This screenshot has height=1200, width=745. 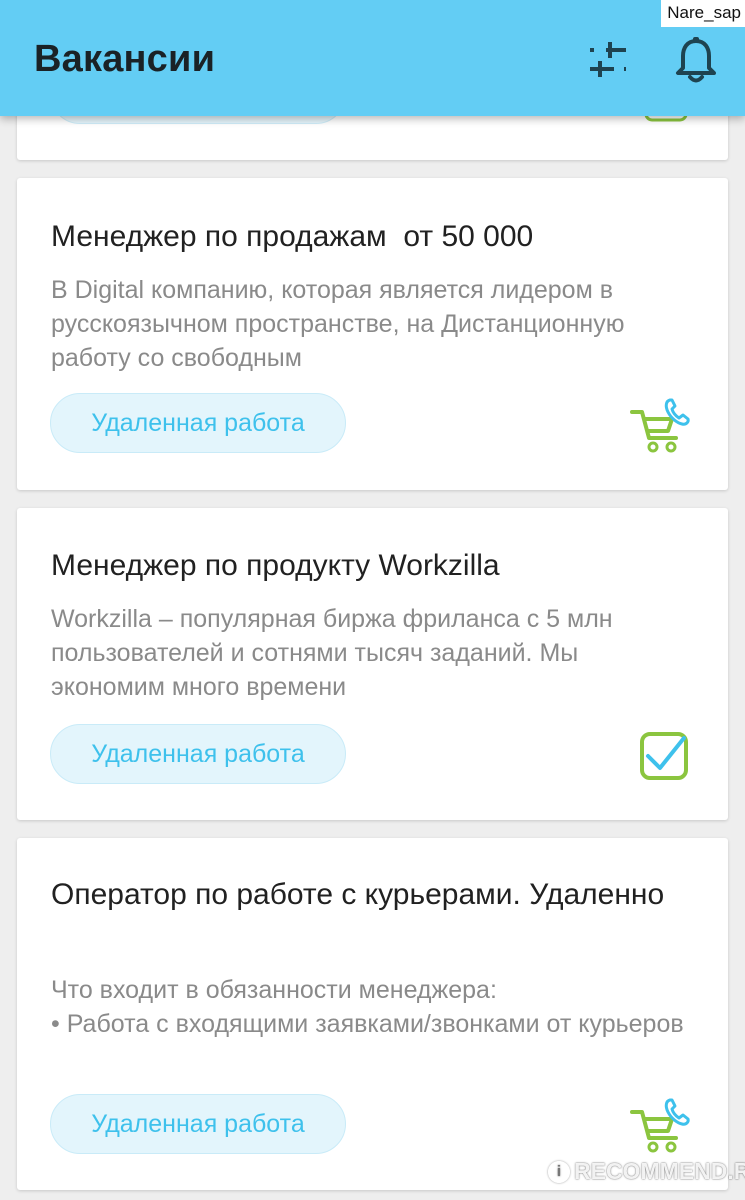 What do you see at coordinates (608, 60) in the screenshot?
I see `sliders-icon` at bounding box center [608, 60].